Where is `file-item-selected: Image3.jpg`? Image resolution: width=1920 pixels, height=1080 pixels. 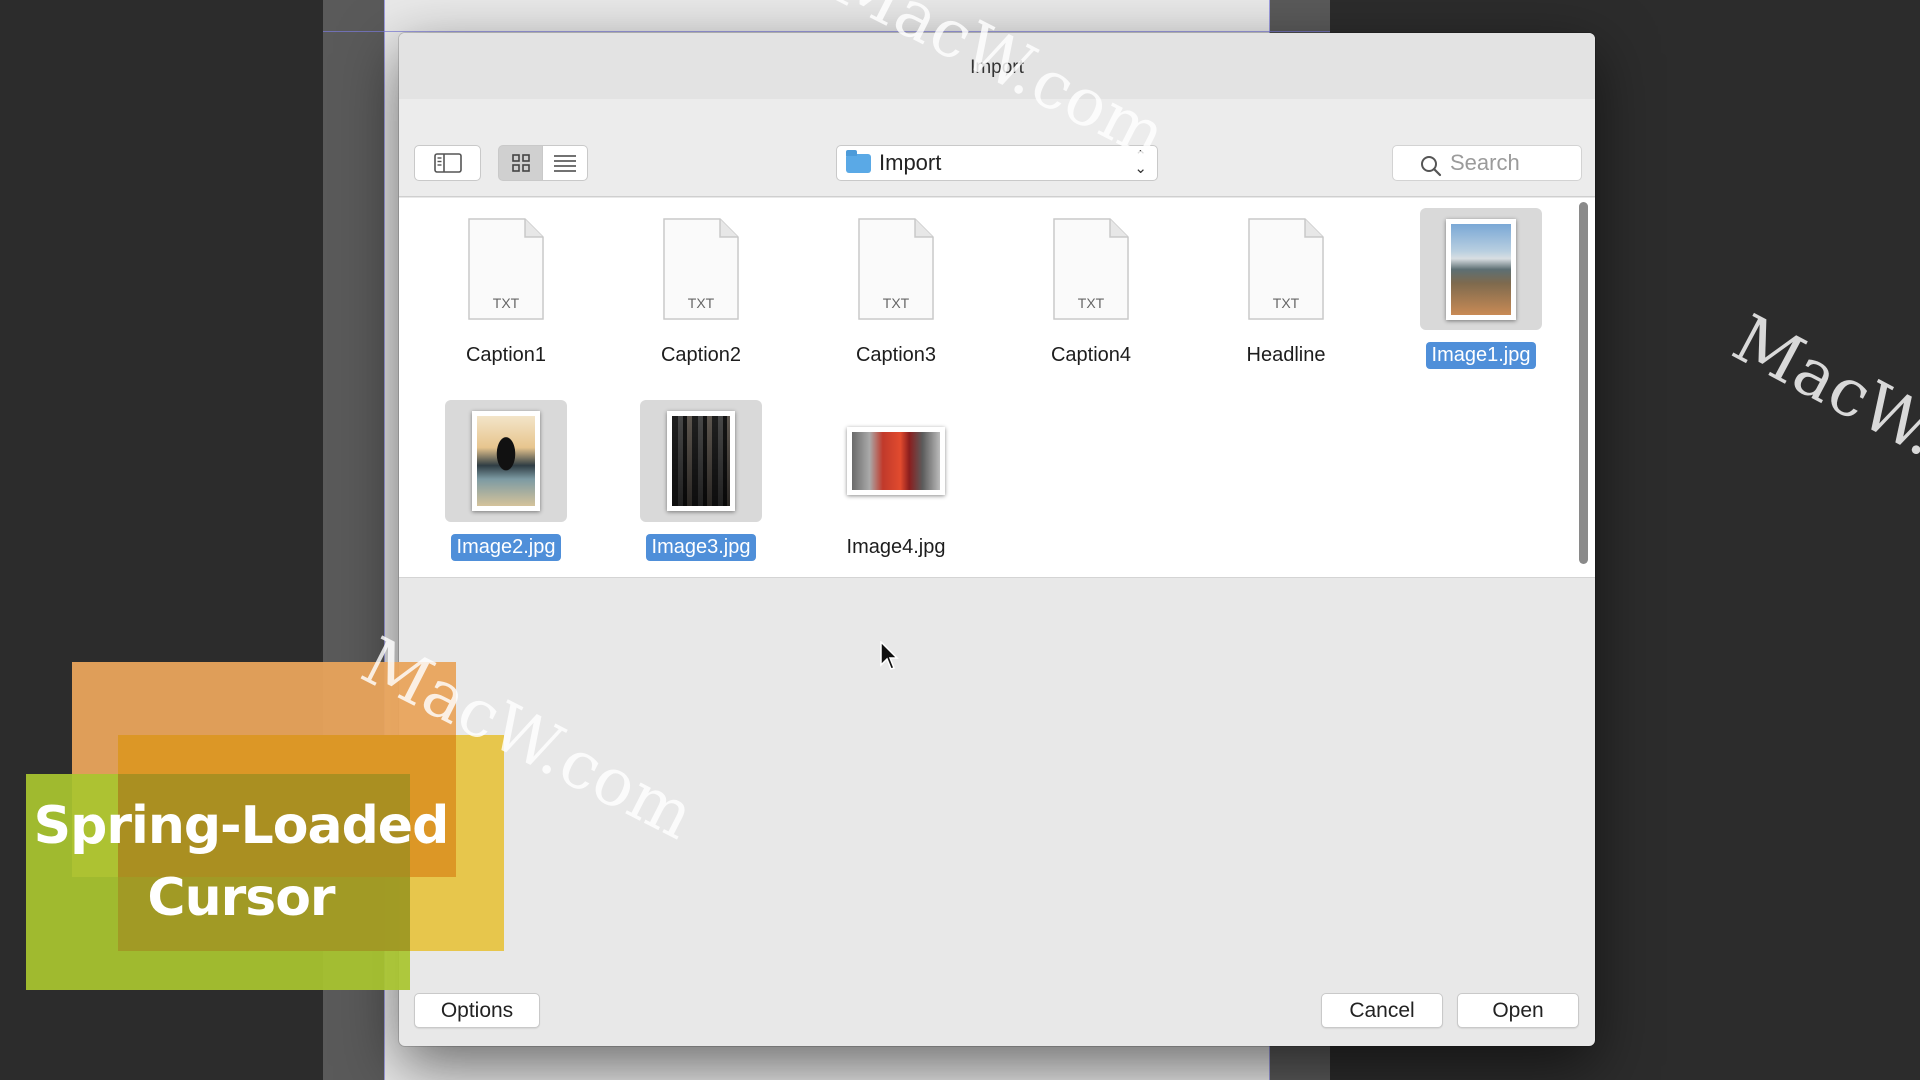
file-item-selected: Image3.jpg is located at coordinates (701, 480).